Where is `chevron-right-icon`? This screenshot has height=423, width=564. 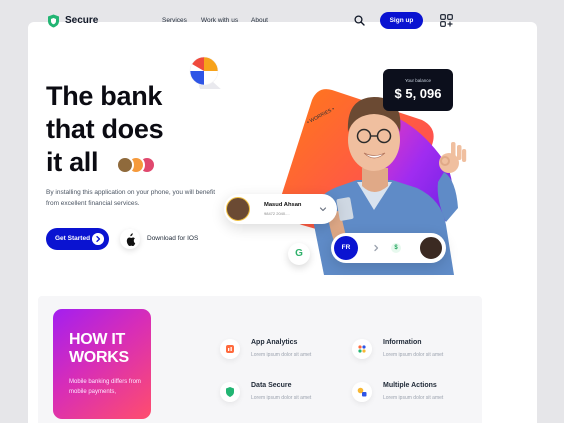 chevron-right-icon is located at coordinates (376, 248).